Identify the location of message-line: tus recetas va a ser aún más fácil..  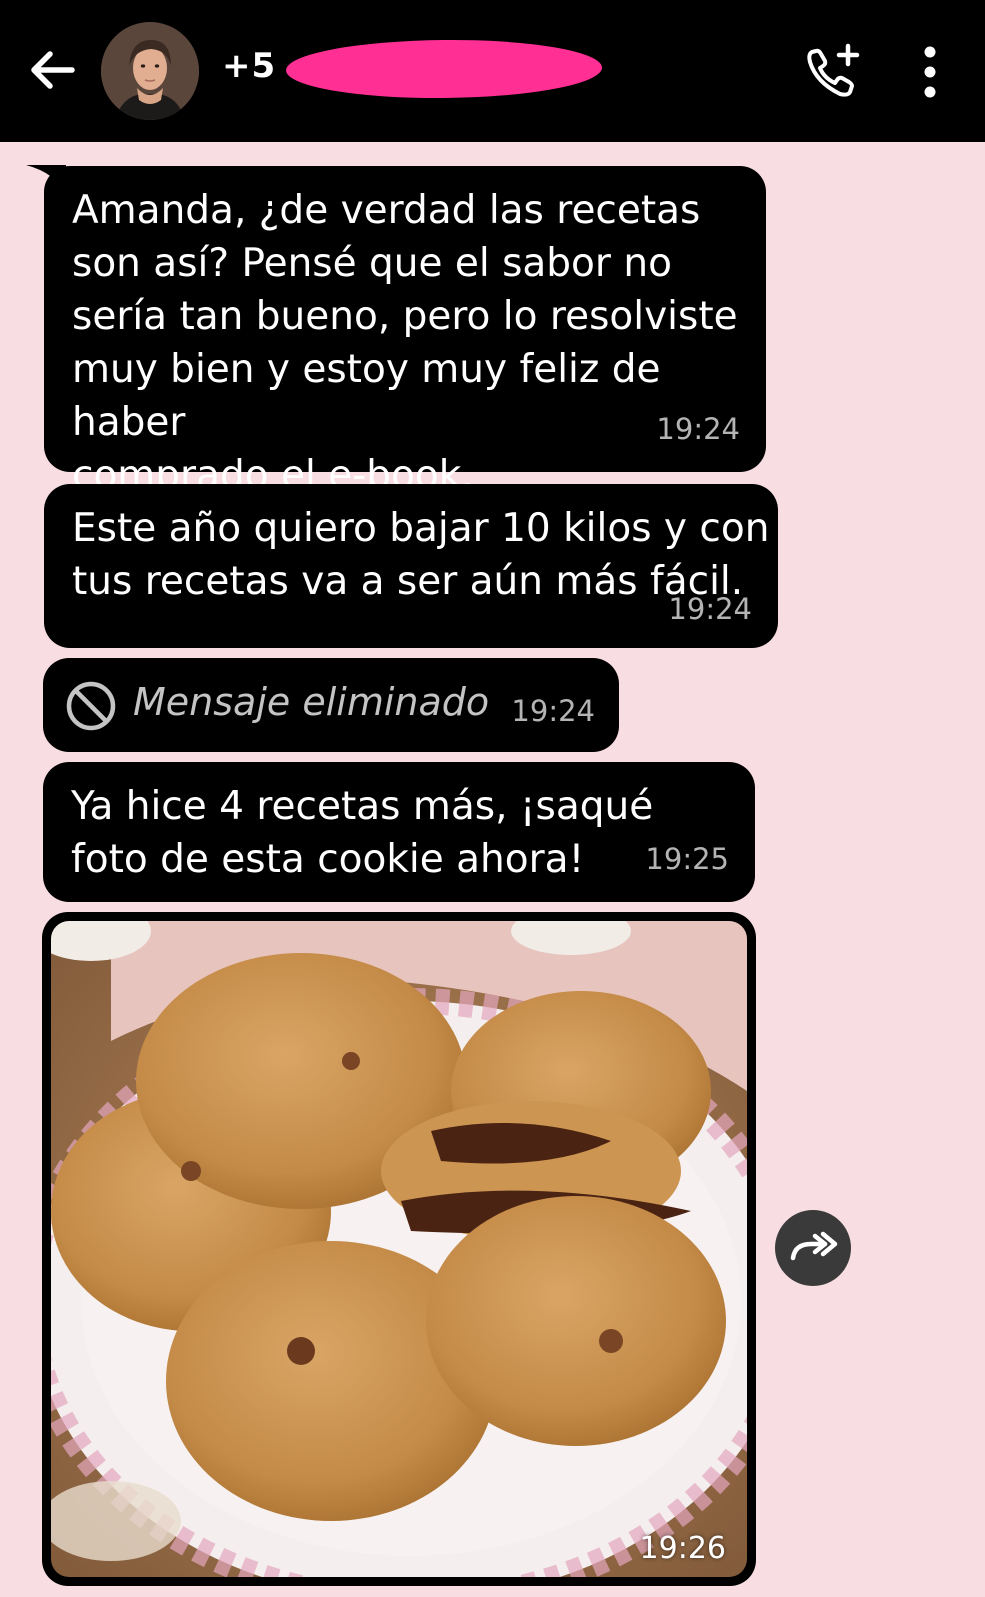
(408, 581).